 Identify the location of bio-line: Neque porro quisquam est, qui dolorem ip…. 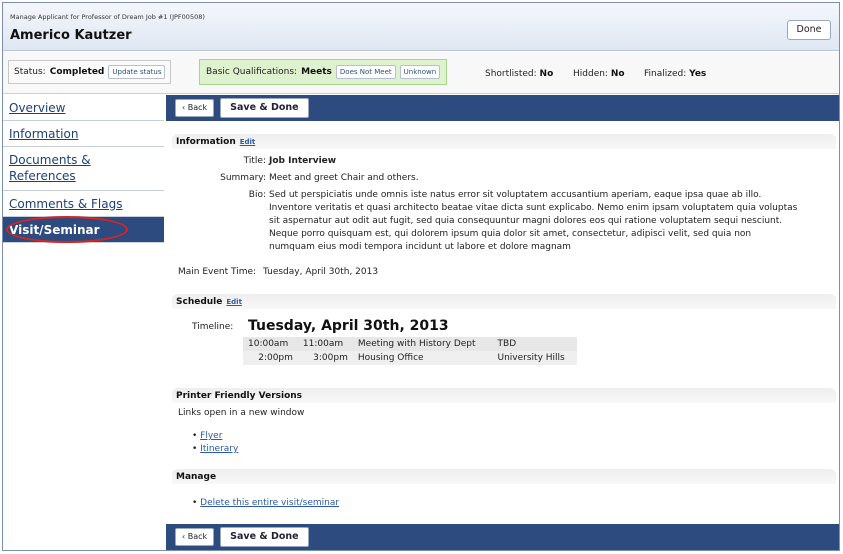
(510, 234).